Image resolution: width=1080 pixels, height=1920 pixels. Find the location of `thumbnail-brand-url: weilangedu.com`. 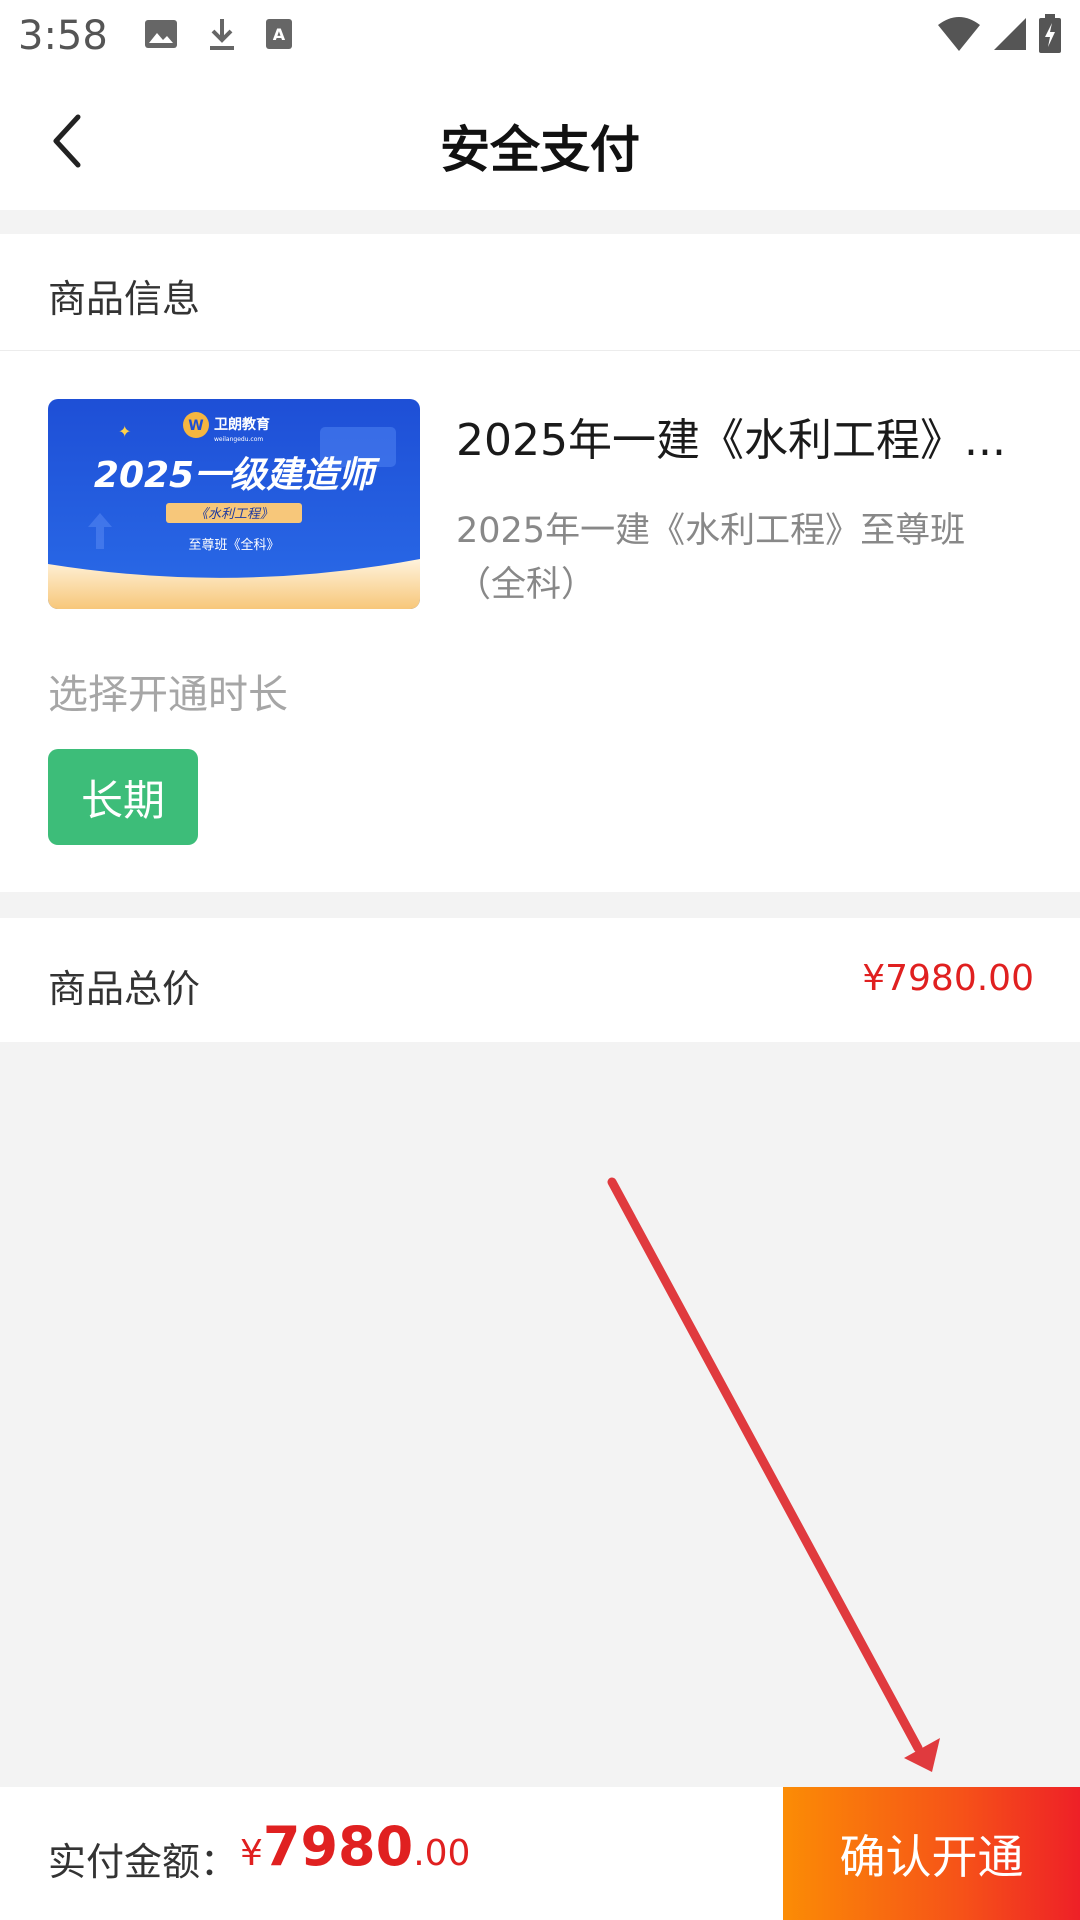

thumbnail-brand-url: weilangedu.com is located at coordinates (238, 439).